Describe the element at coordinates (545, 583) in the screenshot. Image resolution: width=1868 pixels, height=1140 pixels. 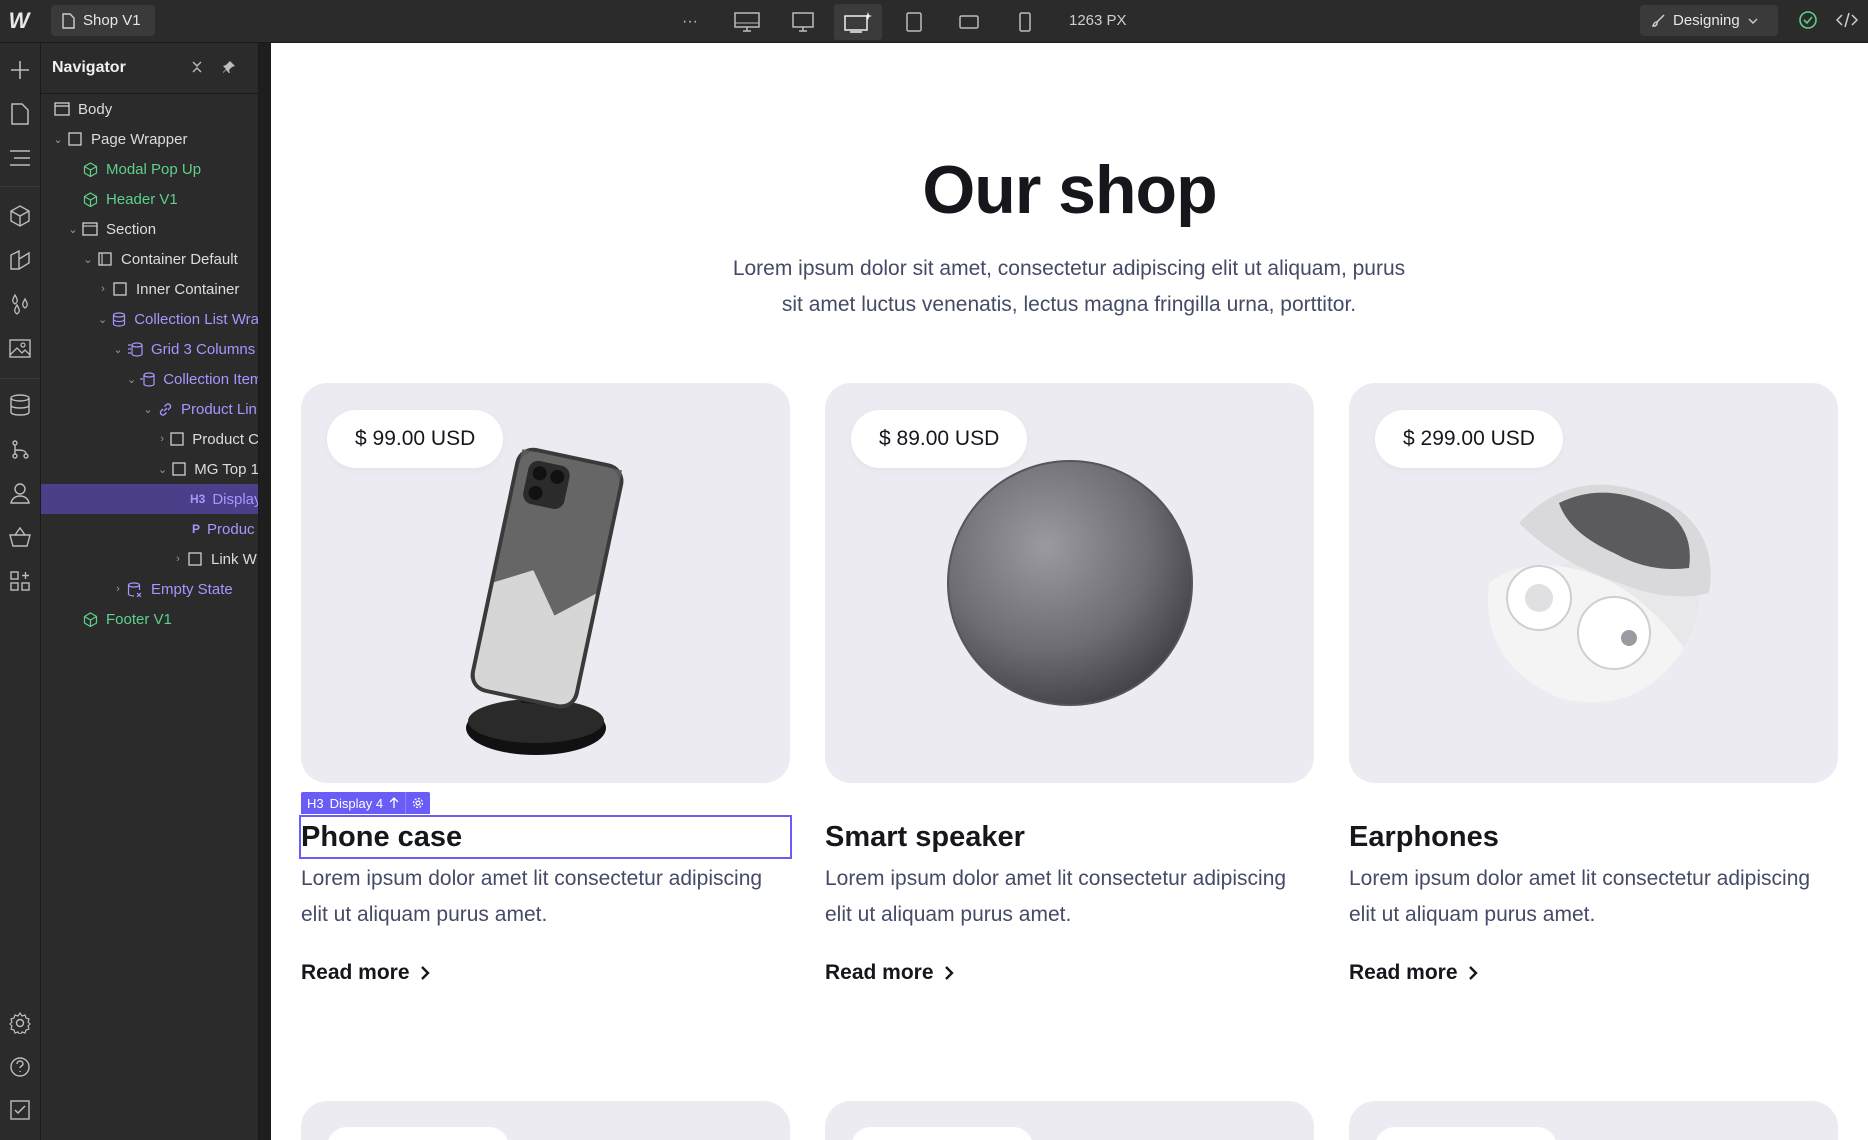
I see `product-image-container: $ 99.00 USD` at that location.